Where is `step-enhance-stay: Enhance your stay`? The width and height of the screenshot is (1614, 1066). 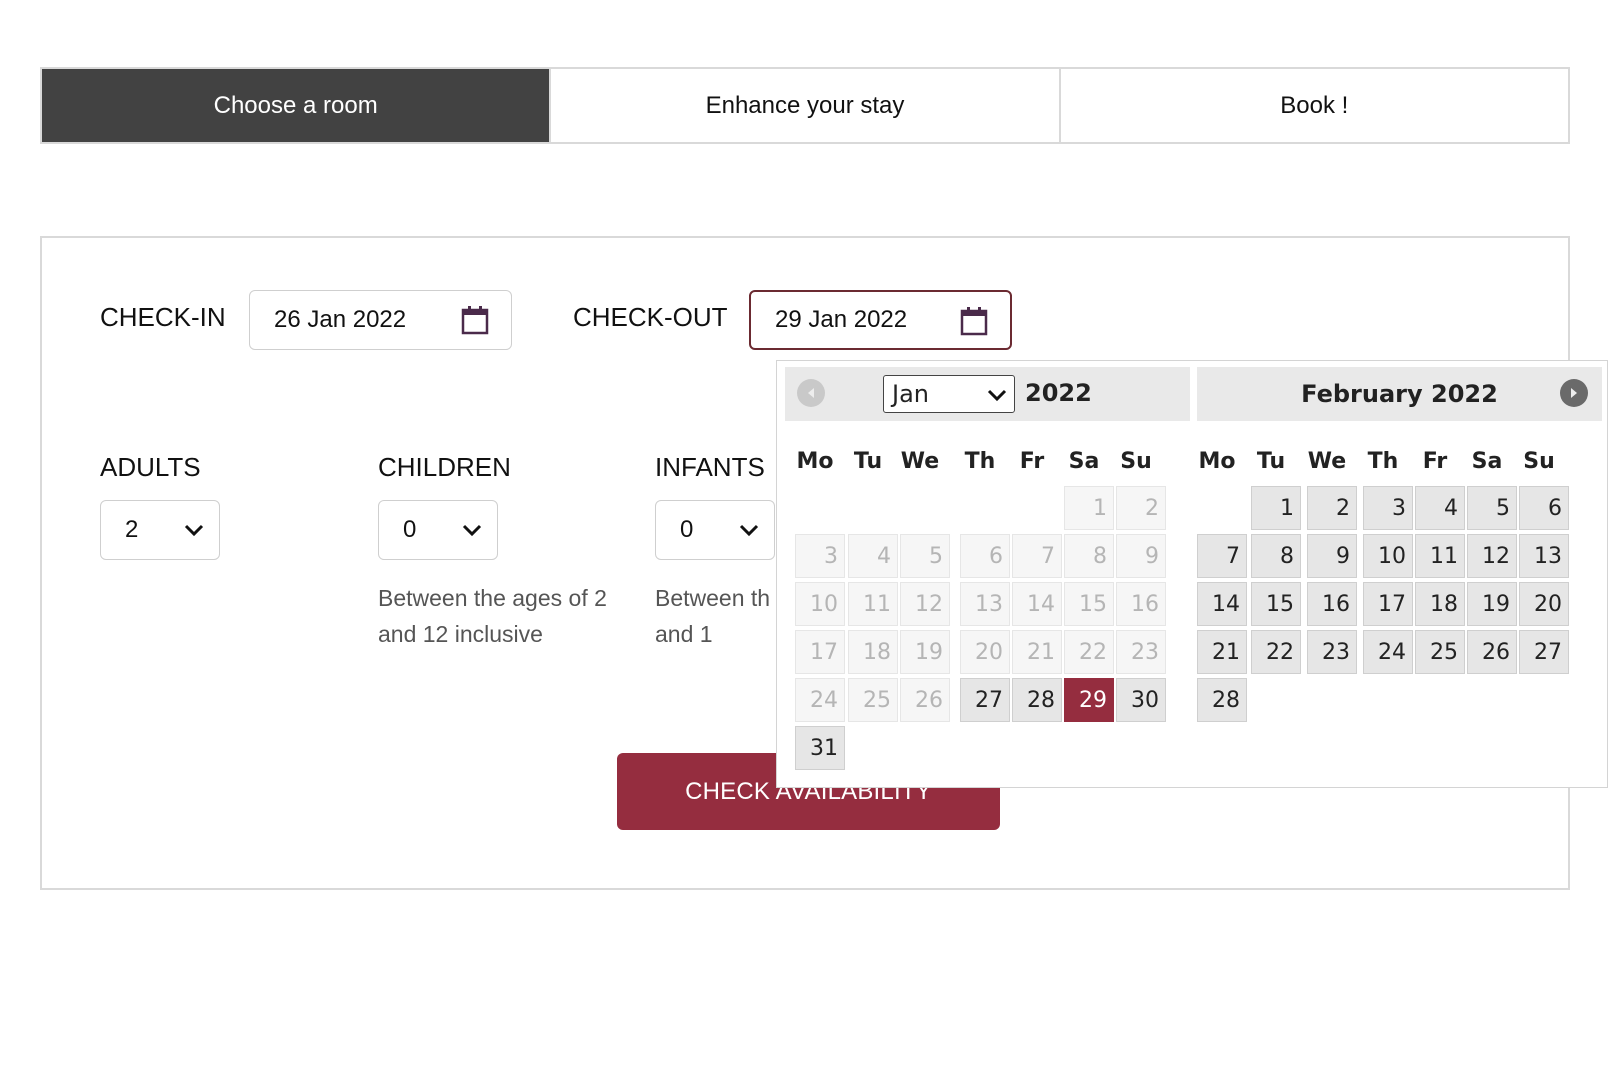
step-enhance-stay: Enhance your stay is located at coordinates (806, 105).